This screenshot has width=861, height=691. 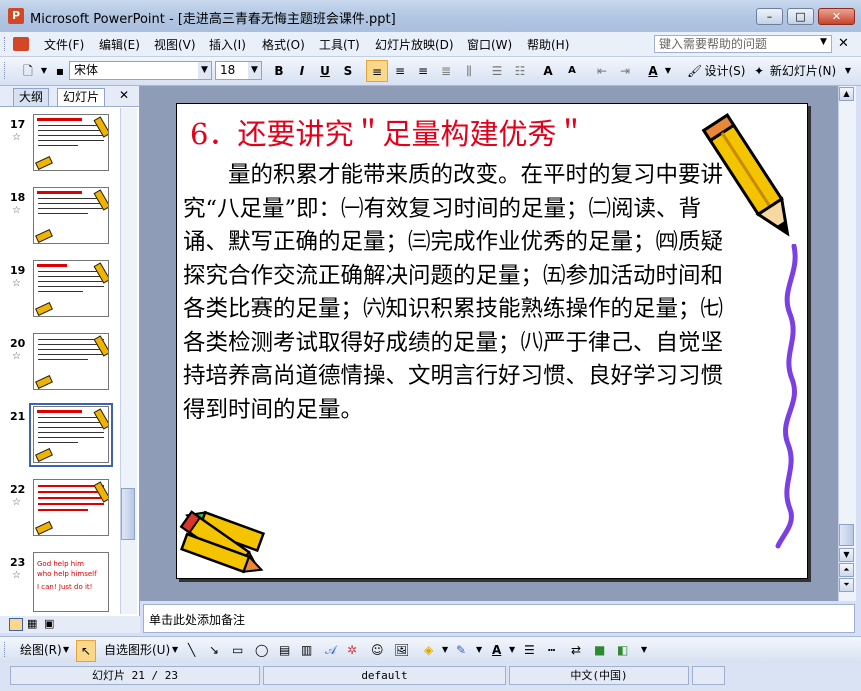 I want to click on line-style-icon: ☰, so click(x=529, y=650).